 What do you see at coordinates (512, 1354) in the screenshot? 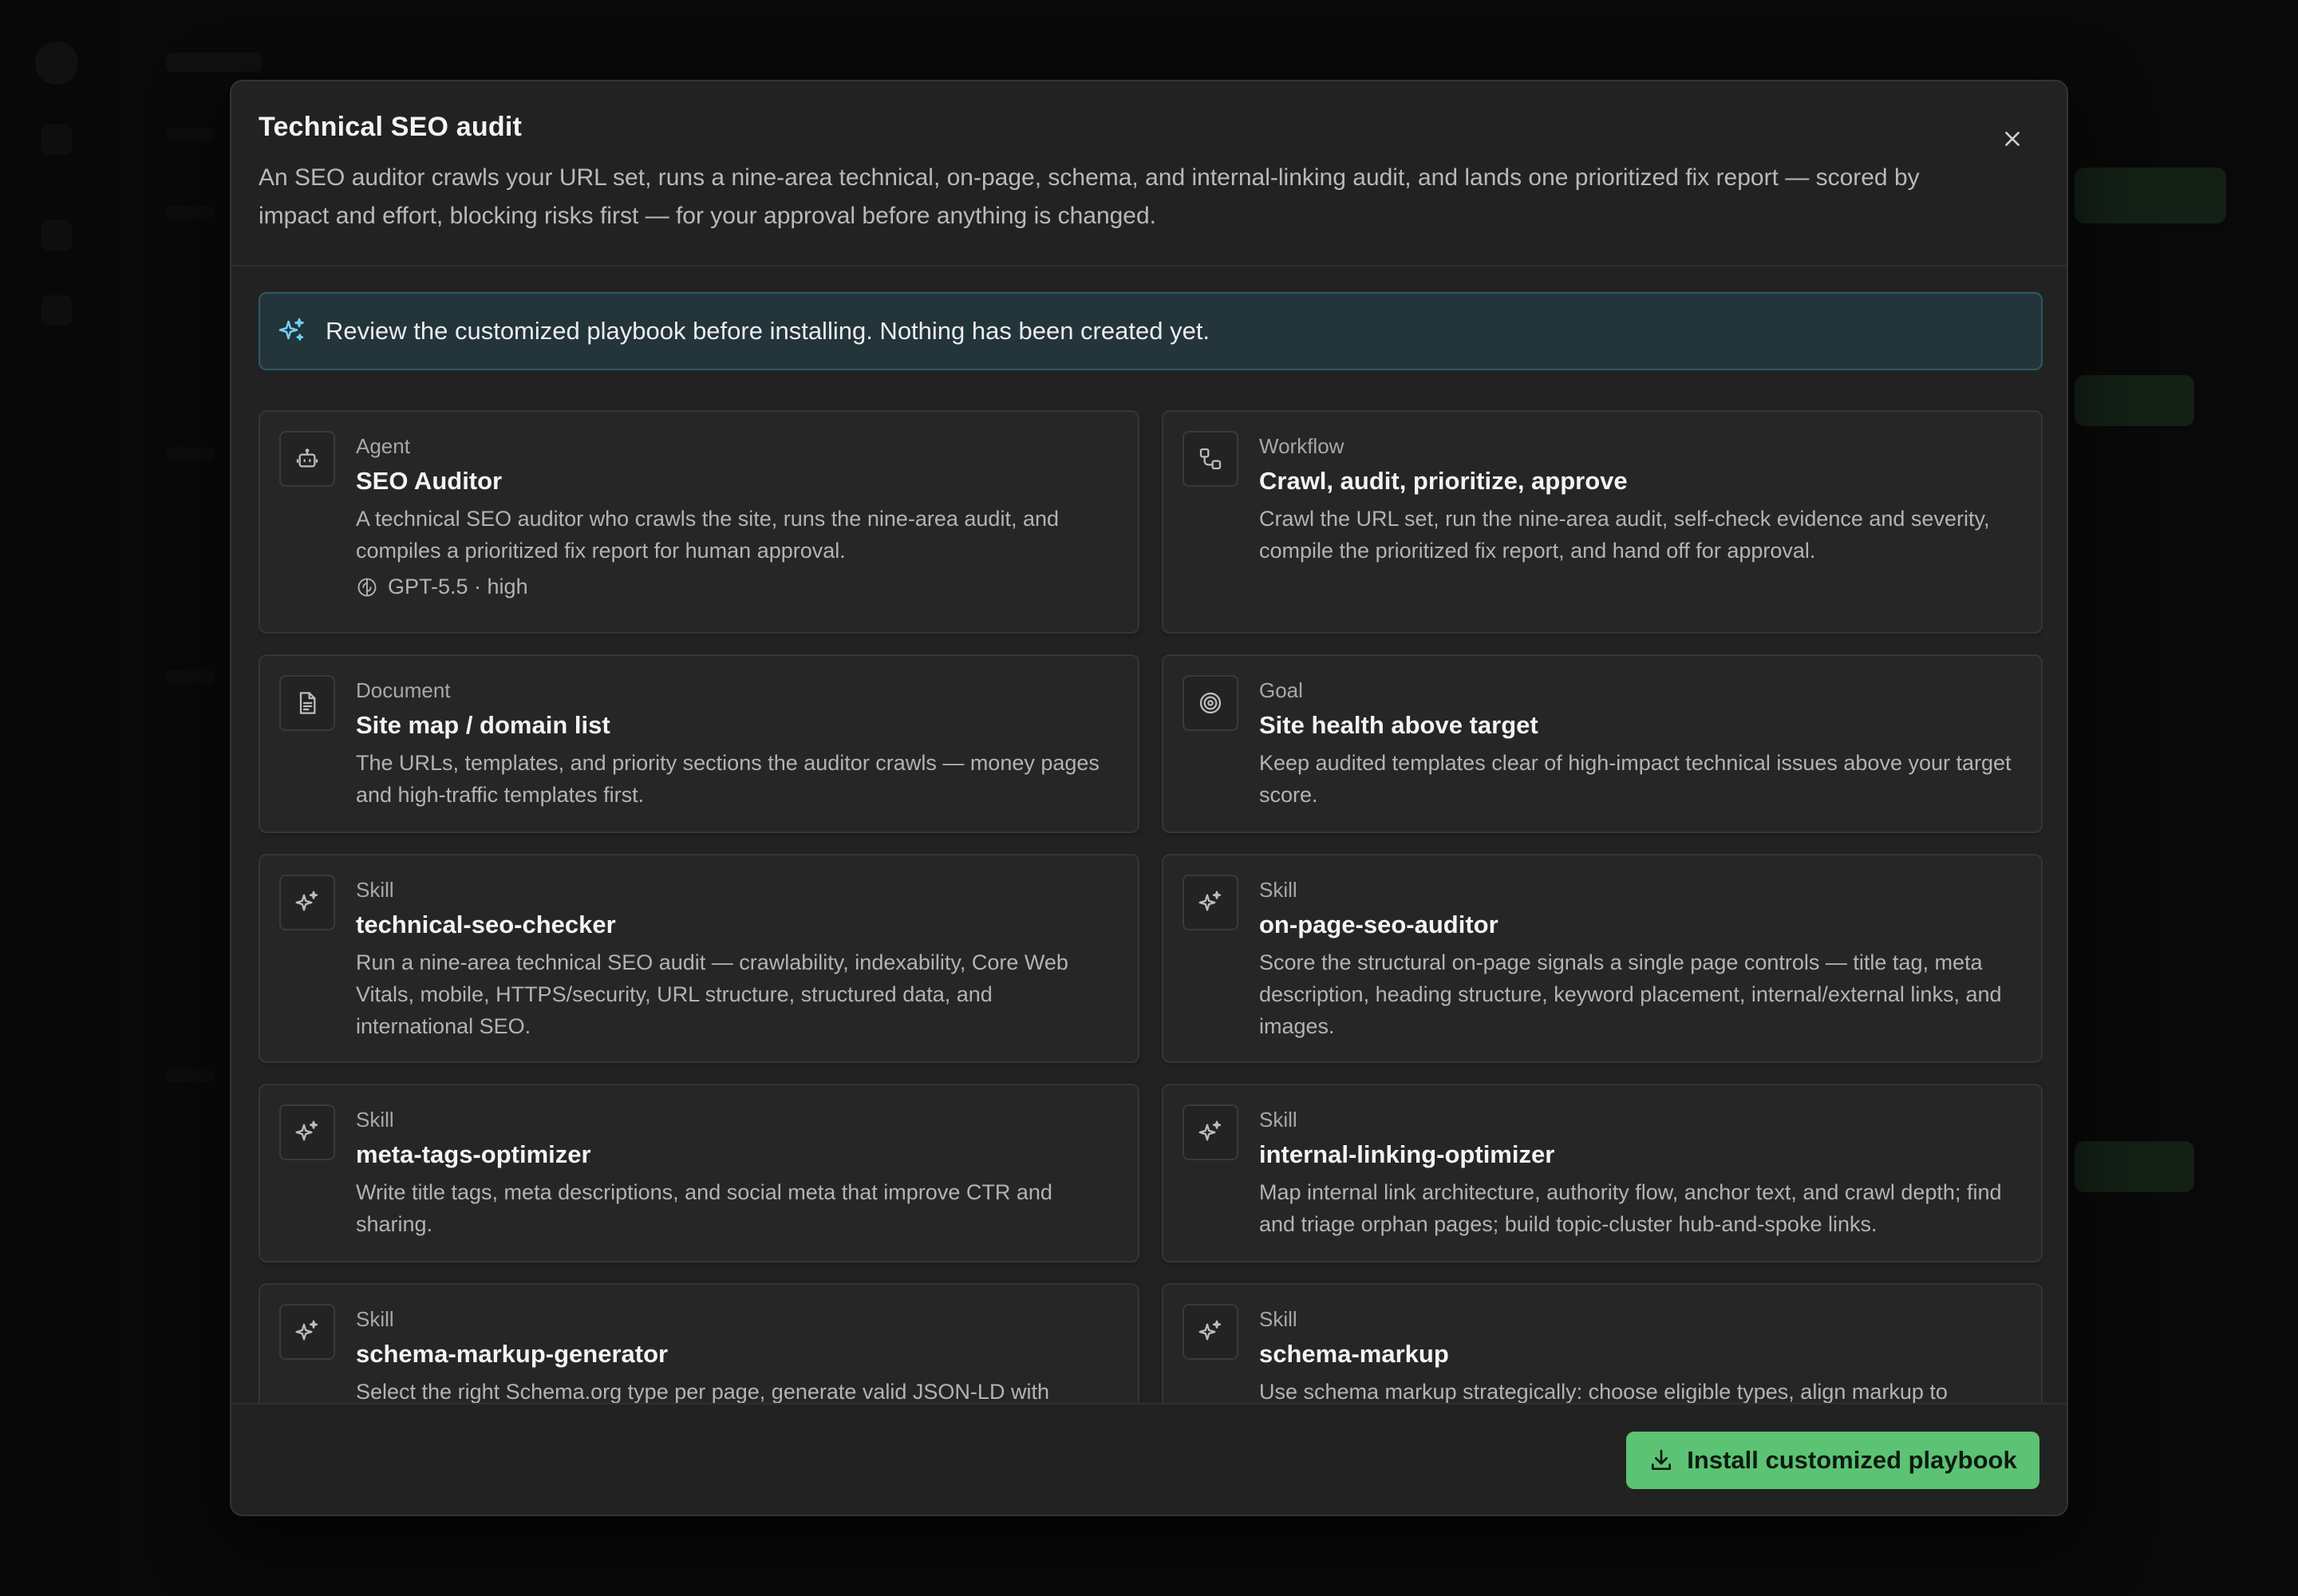
I see `card-title: schema-markup-generator` at bounding box center [512, 1354].